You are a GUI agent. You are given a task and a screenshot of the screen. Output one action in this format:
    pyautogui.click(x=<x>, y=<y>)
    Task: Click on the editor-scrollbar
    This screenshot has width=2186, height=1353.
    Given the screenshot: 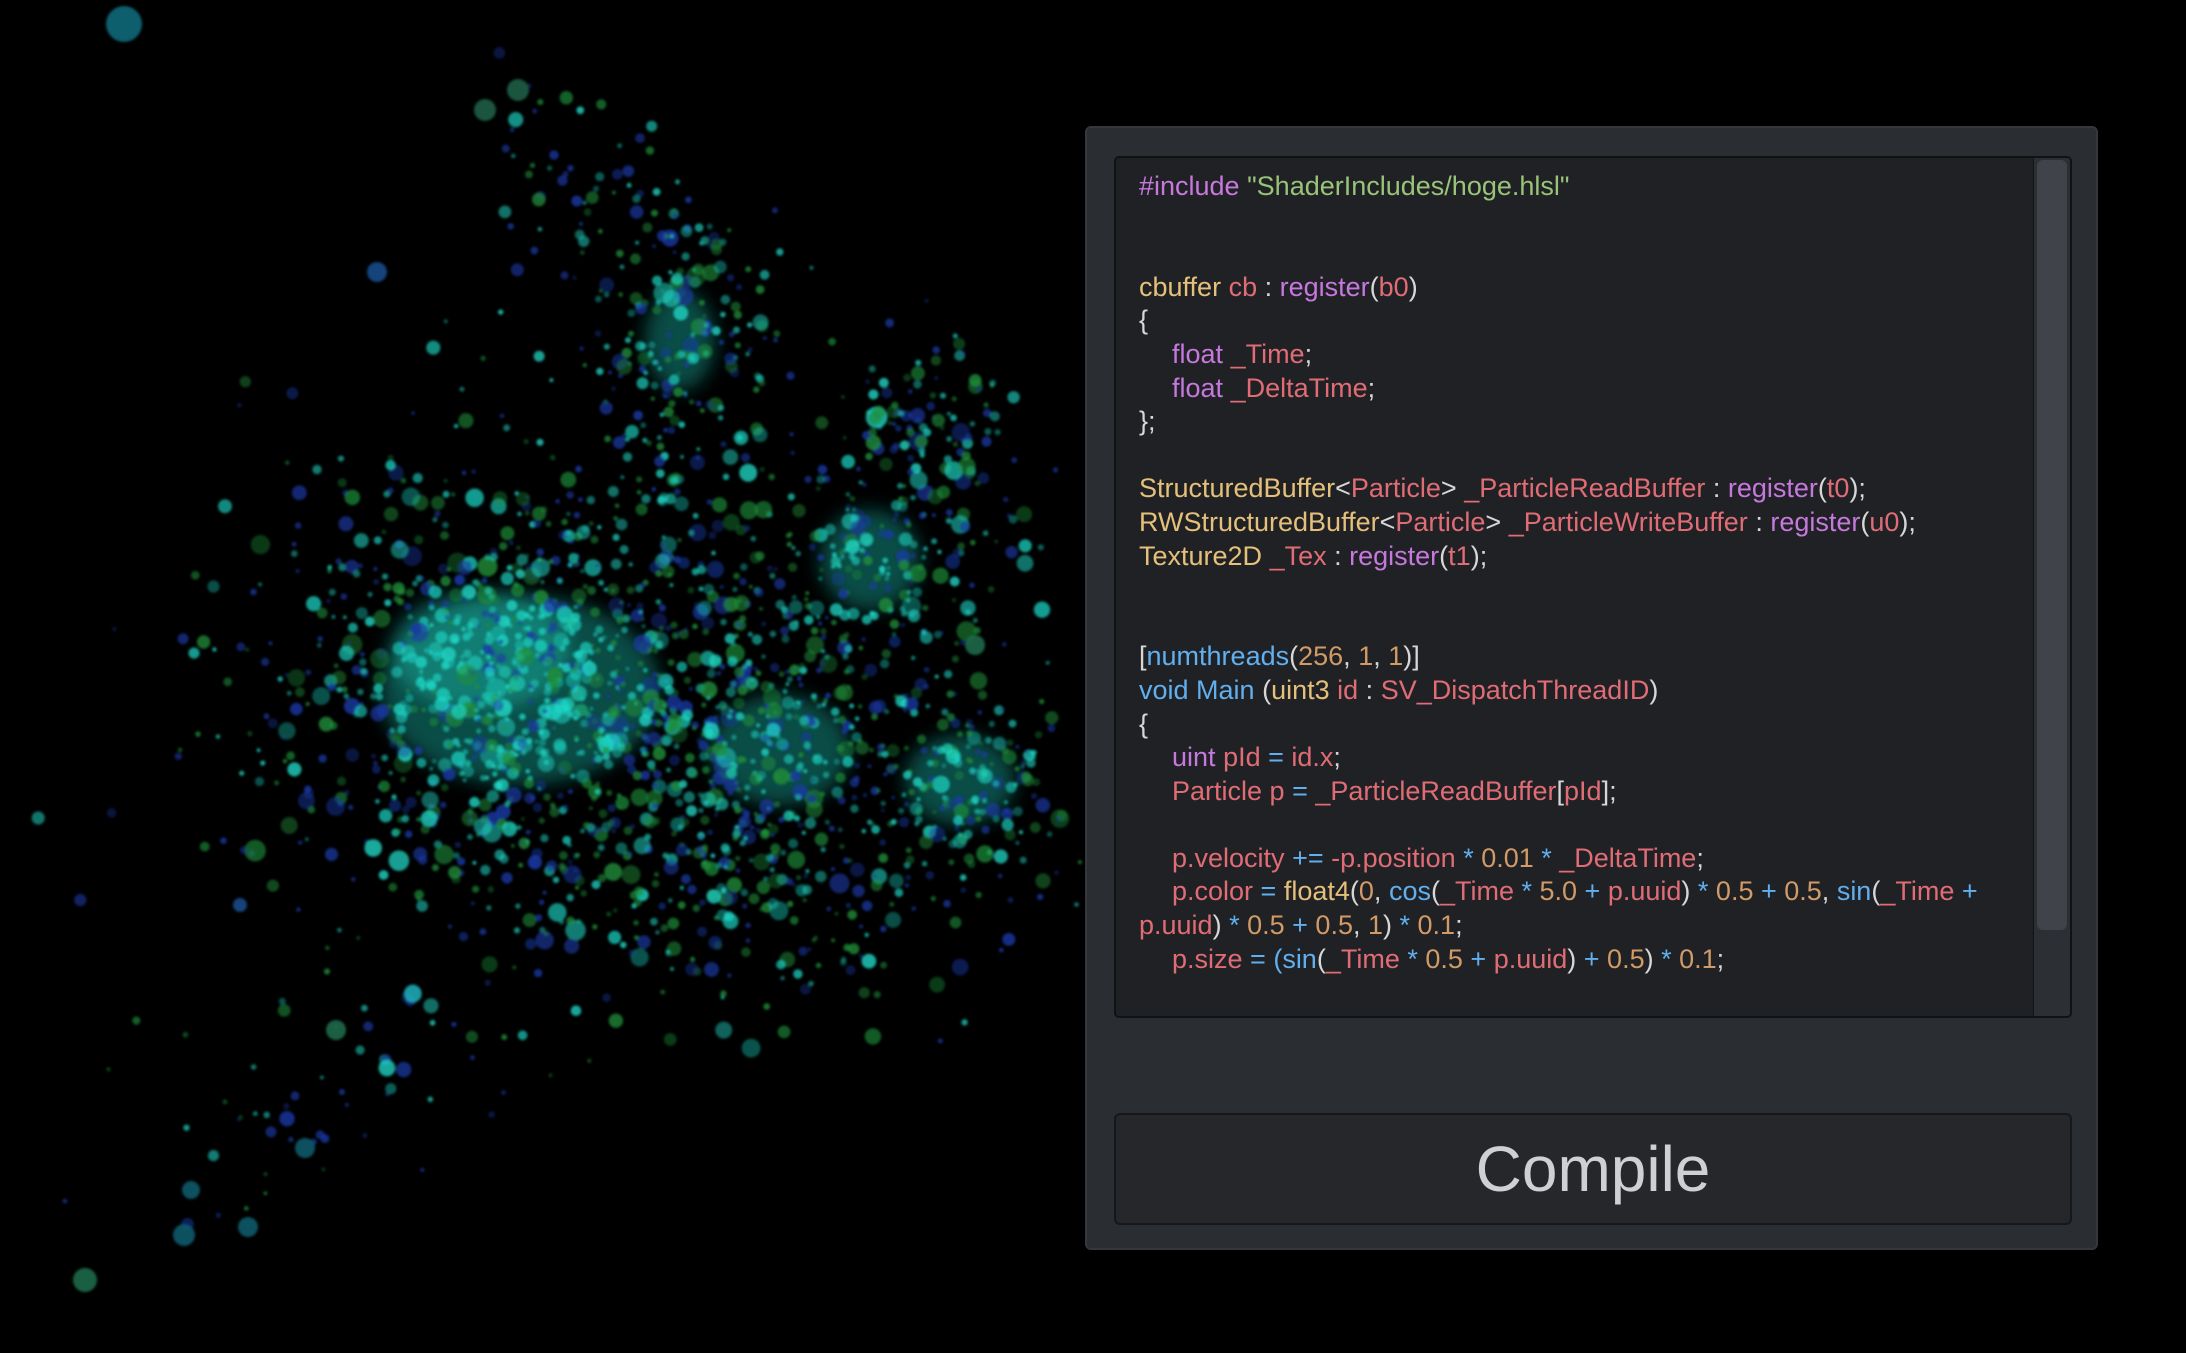 What is the action you would take?
    pyautogui.click(x=2051, y=587)
    